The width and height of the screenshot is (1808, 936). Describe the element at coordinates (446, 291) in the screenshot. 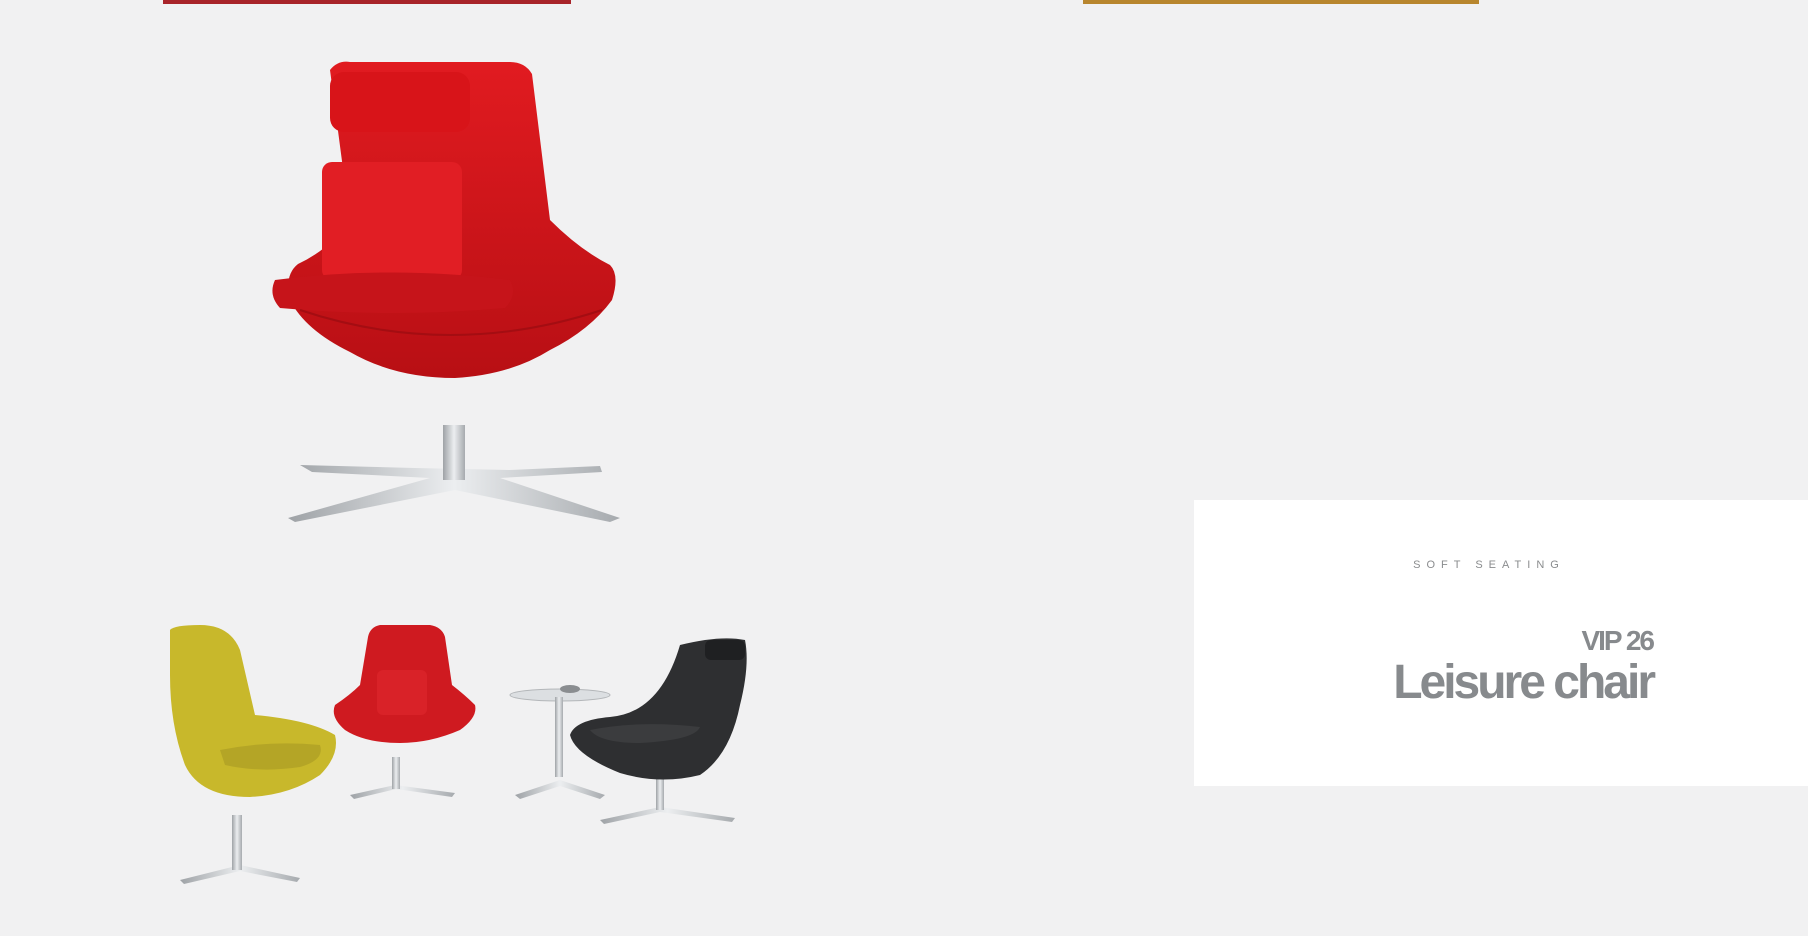

I see `hero-chair-image` at that location.